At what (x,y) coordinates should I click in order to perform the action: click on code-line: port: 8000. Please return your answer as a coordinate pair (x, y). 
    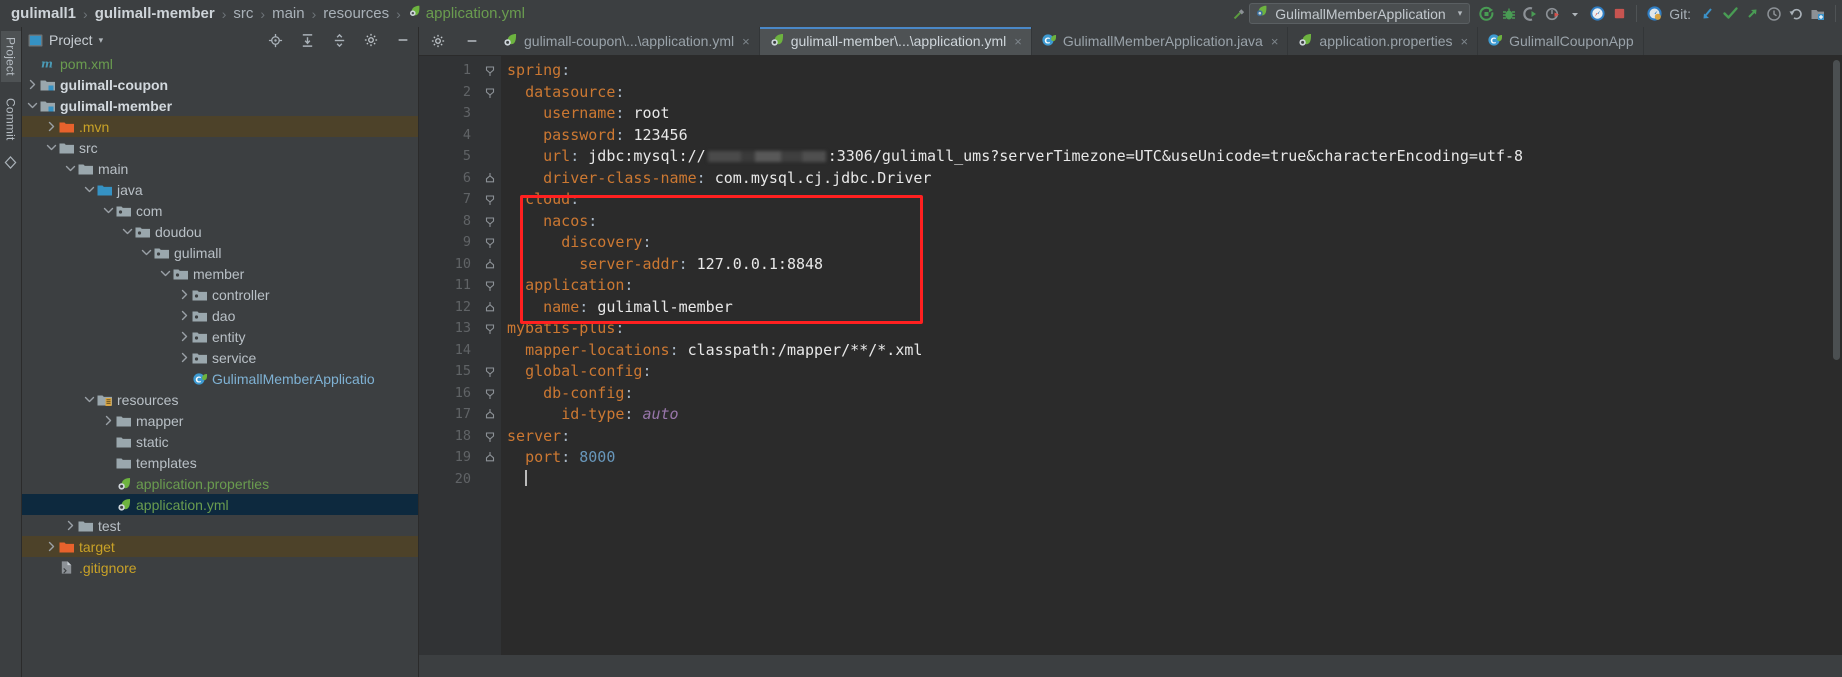
    Looking at the image, I should click on (1171, 458).